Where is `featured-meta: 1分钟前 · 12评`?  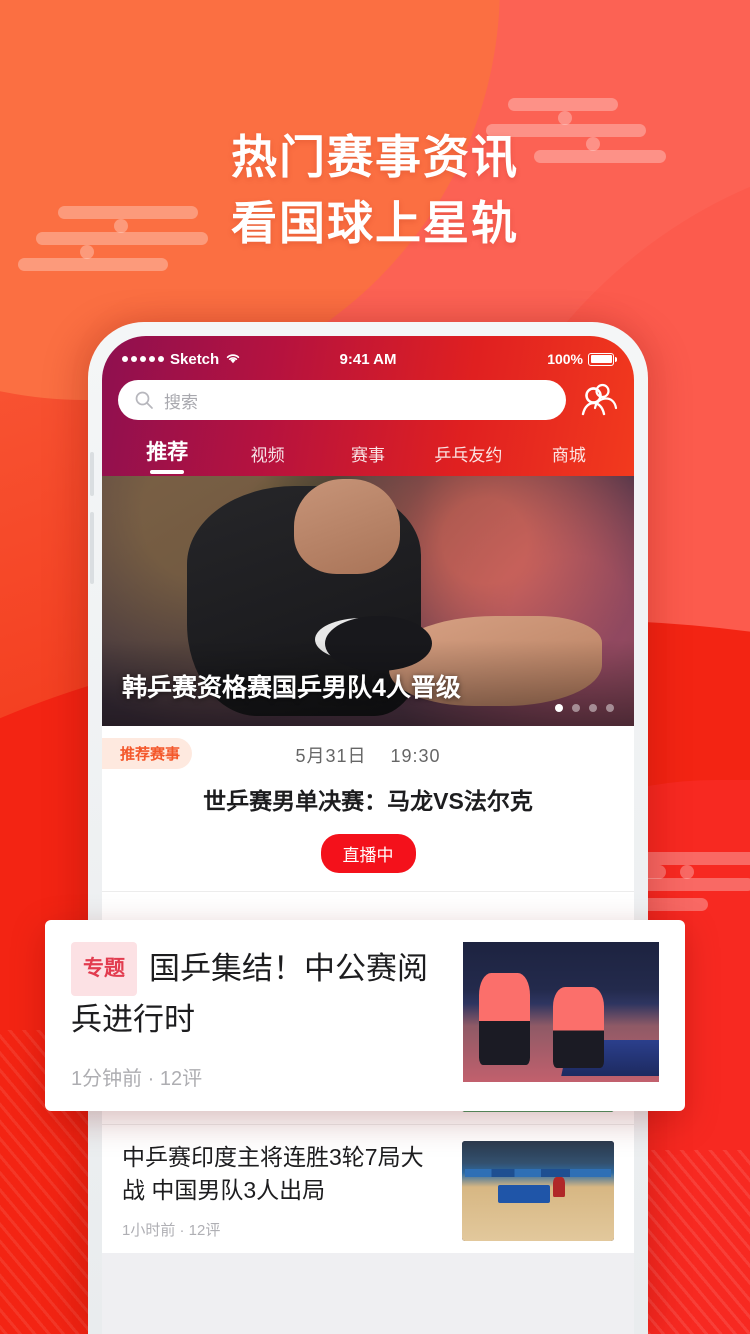 featured-meta: 1分钟前 · 12评 is located at coordinates (137, 1079).